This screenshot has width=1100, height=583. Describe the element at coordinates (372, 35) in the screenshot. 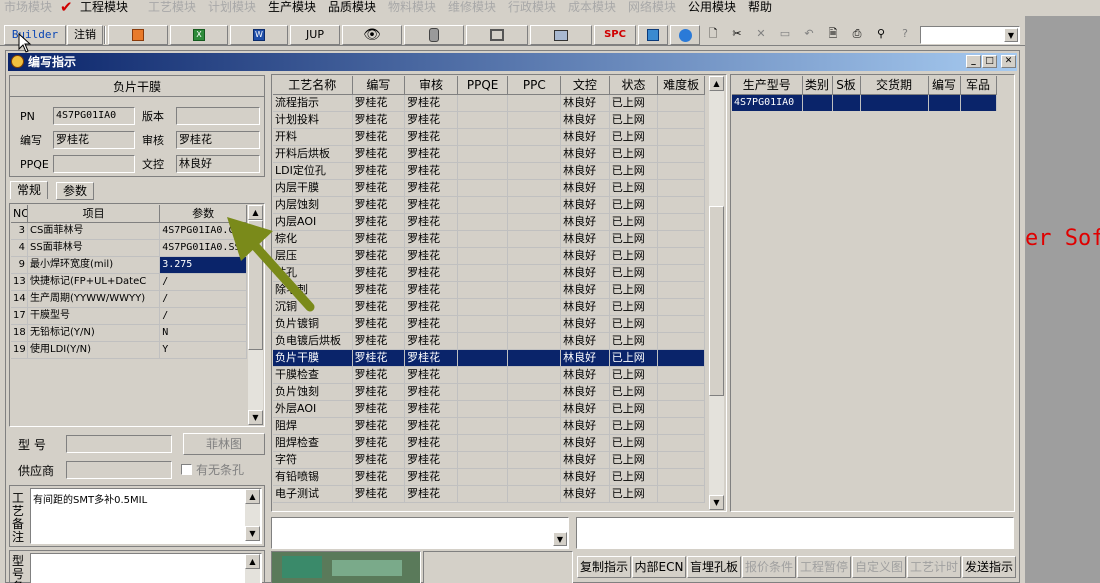

I see `view-button: 👁` at that location.